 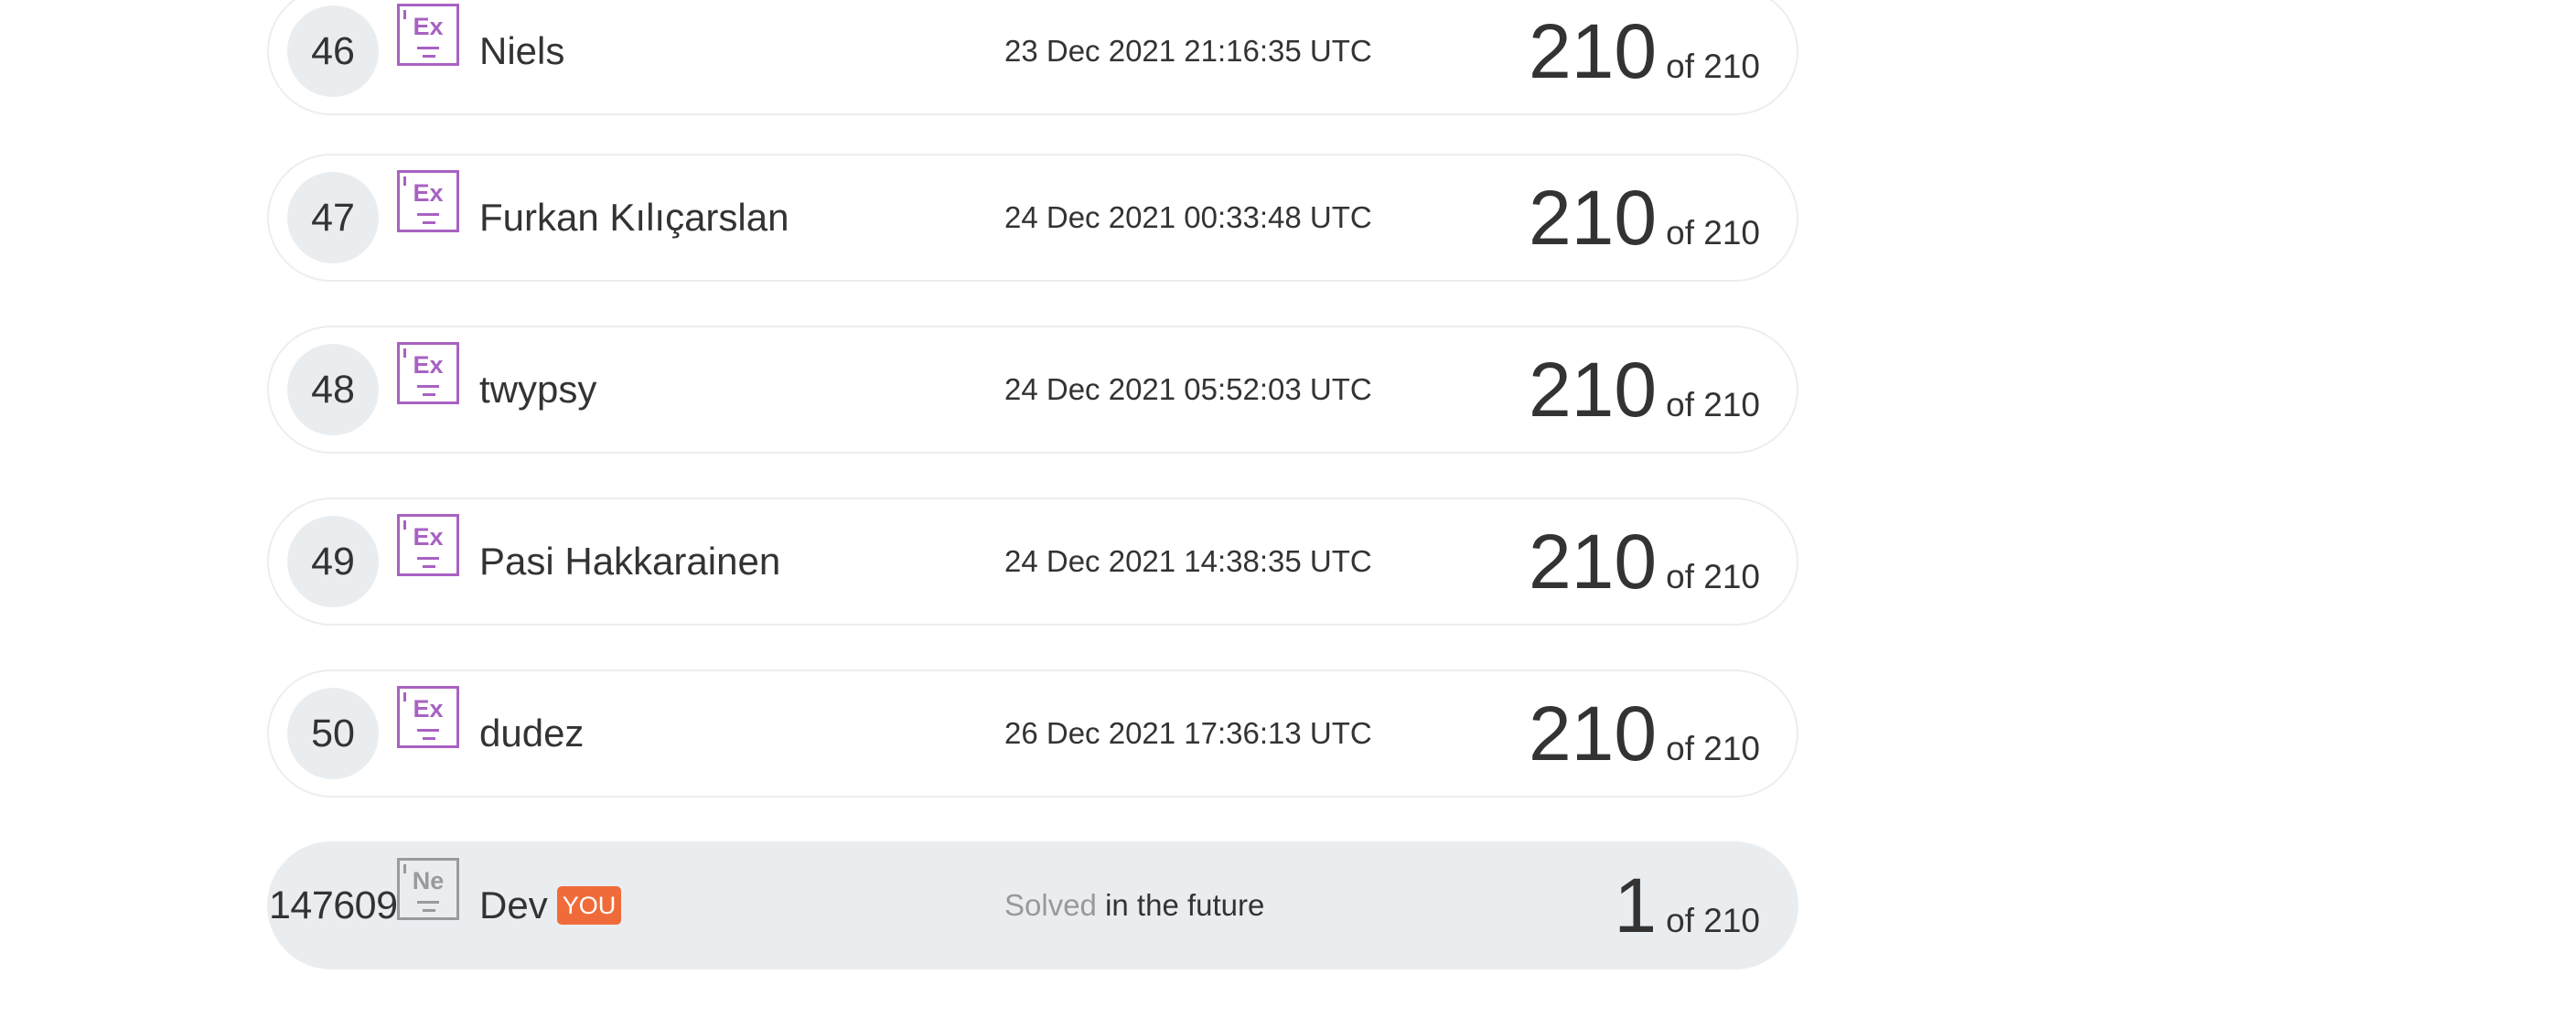 What do you see at coordinates (538, 389) in the screenshot?
I see `player-name: twypsy` at bounding box center [538, 389].